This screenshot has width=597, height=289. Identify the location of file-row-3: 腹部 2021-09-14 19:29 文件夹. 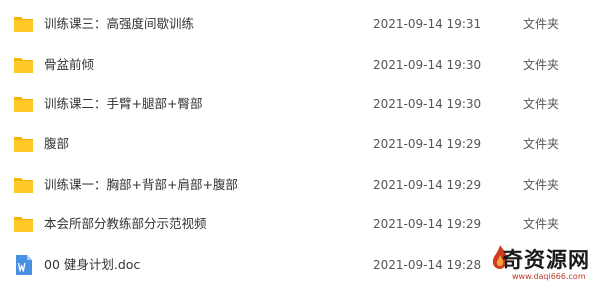
(298, 144).